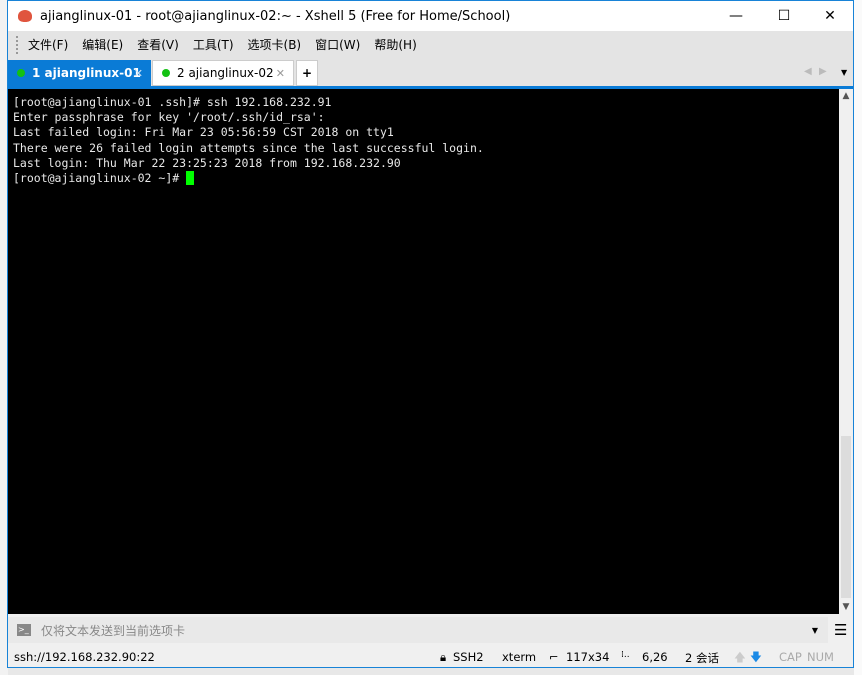 This screenshot has width=862, height=675. I want to click on menu-edit: 编辑(E), so click(102, 44).